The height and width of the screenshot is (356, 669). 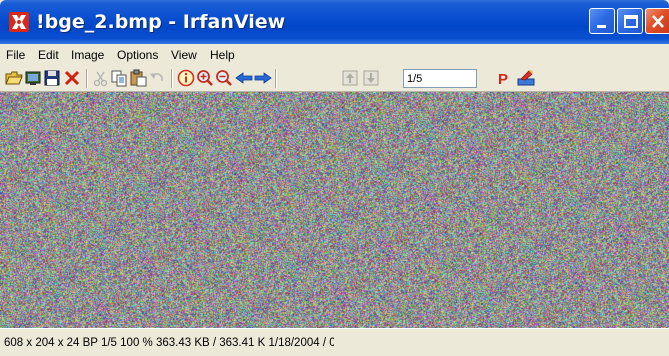 What do you see at coordinates (371, 78) in the screenshot?
I see `last-page-icon` at bounding box center [371, 78].